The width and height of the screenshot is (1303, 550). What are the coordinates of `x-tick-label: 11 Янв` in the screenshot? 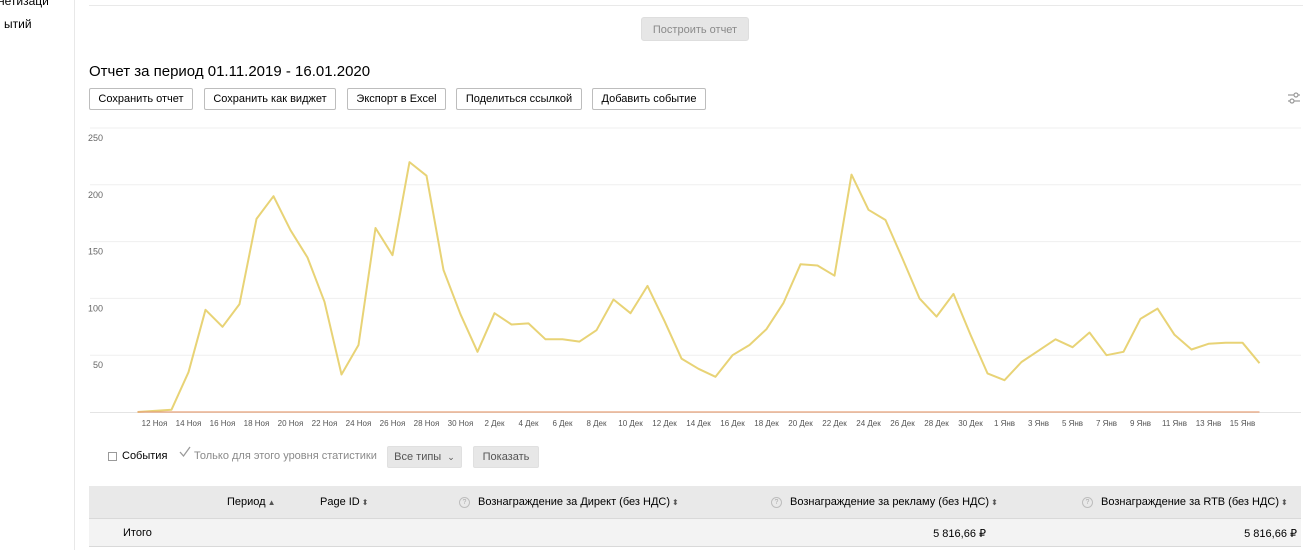 It's located at (1174, 423).